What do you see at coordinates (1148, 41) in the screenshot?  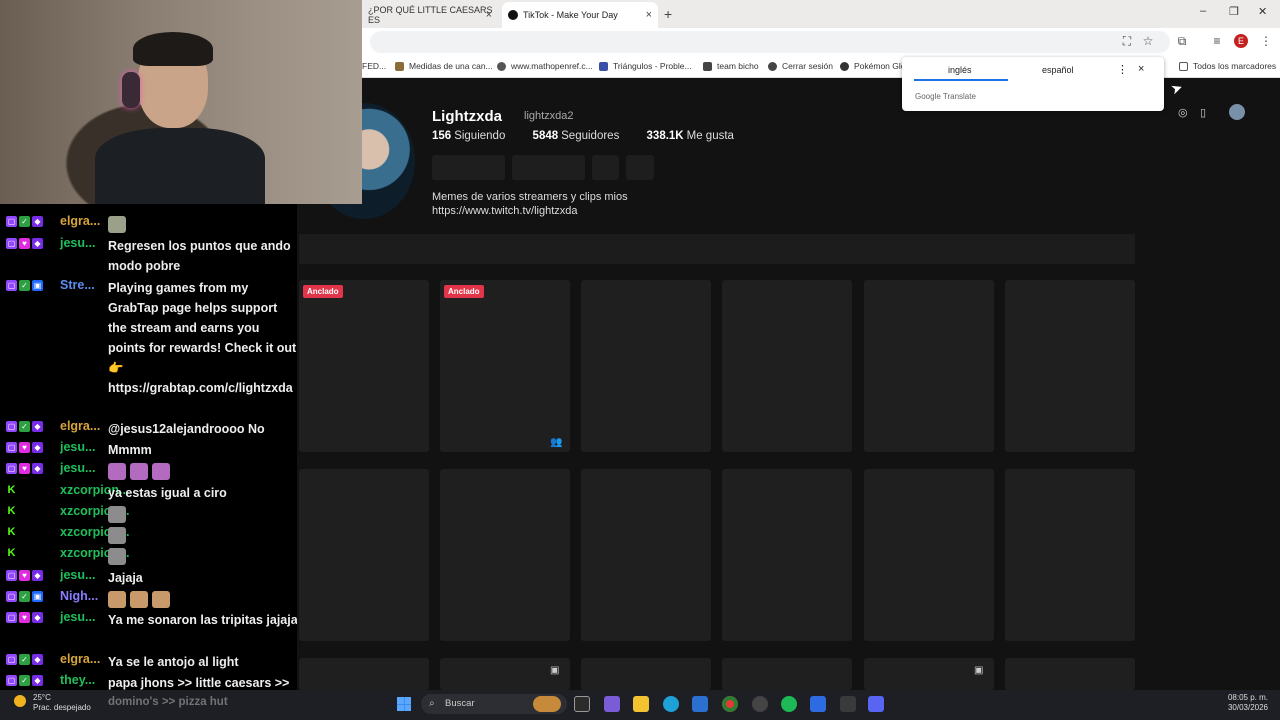 I see `star-icon: ☆` at bounding box center [1148, 41].